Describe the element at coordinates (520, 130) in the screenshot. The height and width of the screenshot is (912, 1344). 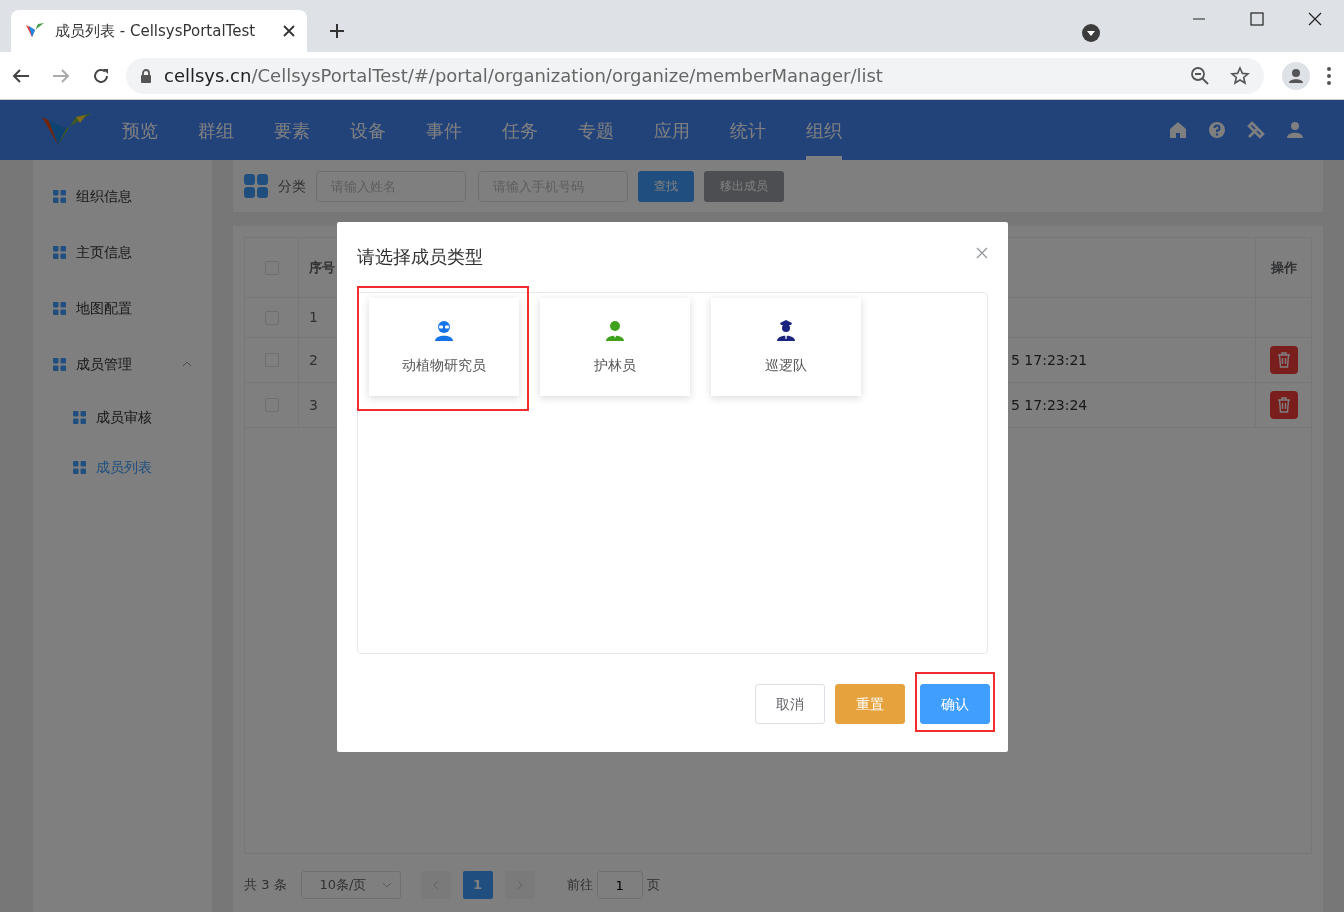
I see `nav-tab: 任务` at that location.